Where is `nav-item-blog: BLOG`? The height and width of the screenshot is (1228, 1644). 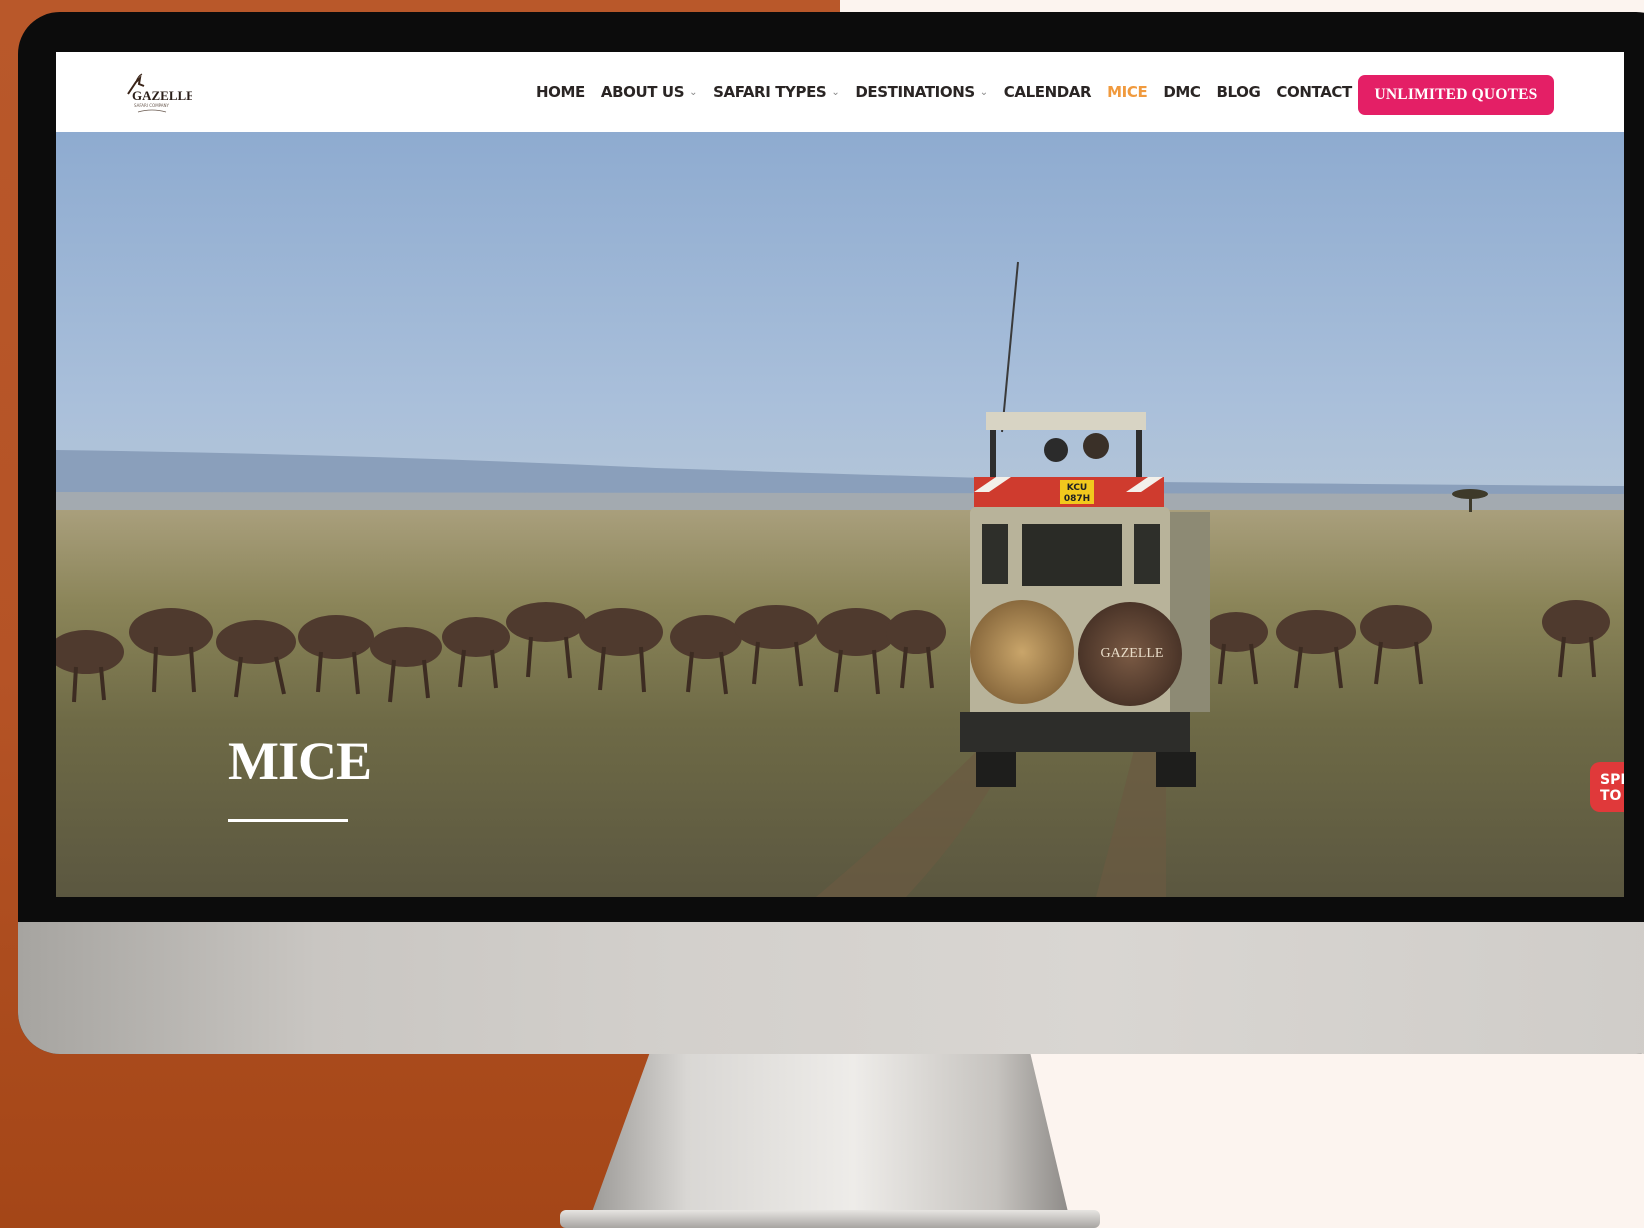
nav-item-blog: BLOG is located at coordinates (1239, 92).